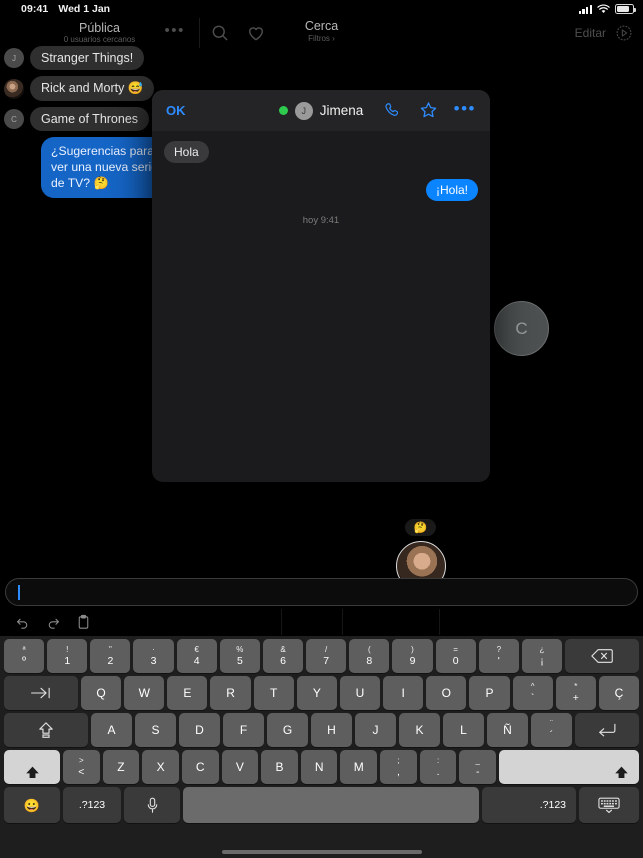 The width and height of the screenshot is (643, 858). I want to click on phone-icon, so click(393, 110).